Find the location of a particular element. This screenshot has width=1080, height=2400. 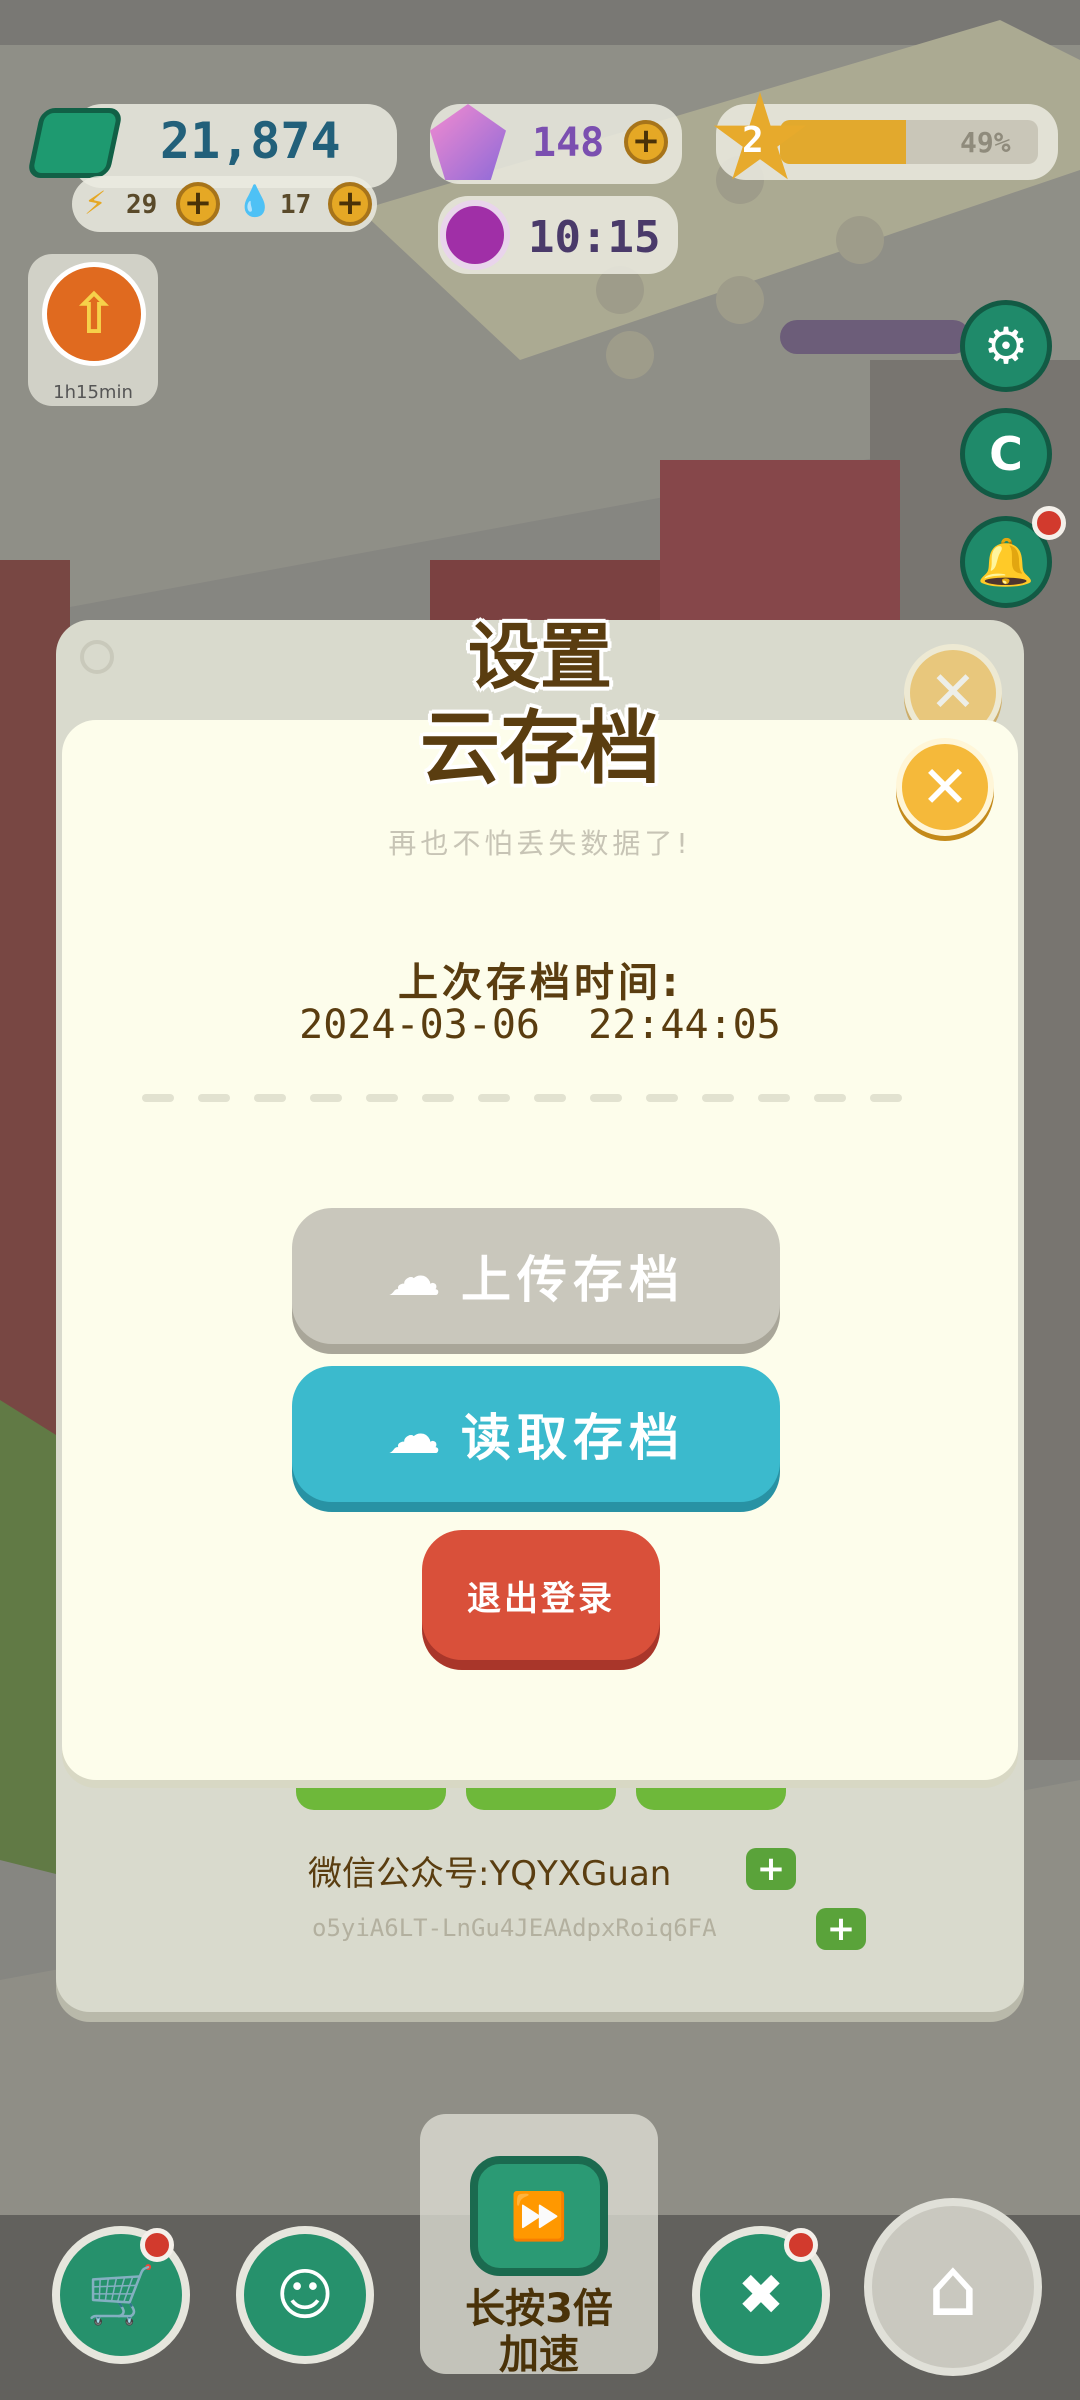

emoji-button: ☺ is located at coordinates (305, 2295).